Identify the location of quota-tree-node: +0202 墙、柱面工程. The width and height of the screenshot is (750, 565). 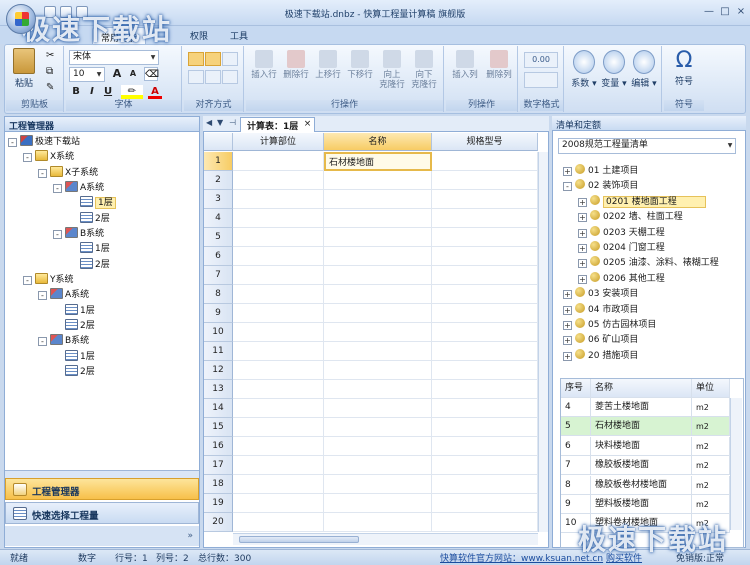
(653, 217).